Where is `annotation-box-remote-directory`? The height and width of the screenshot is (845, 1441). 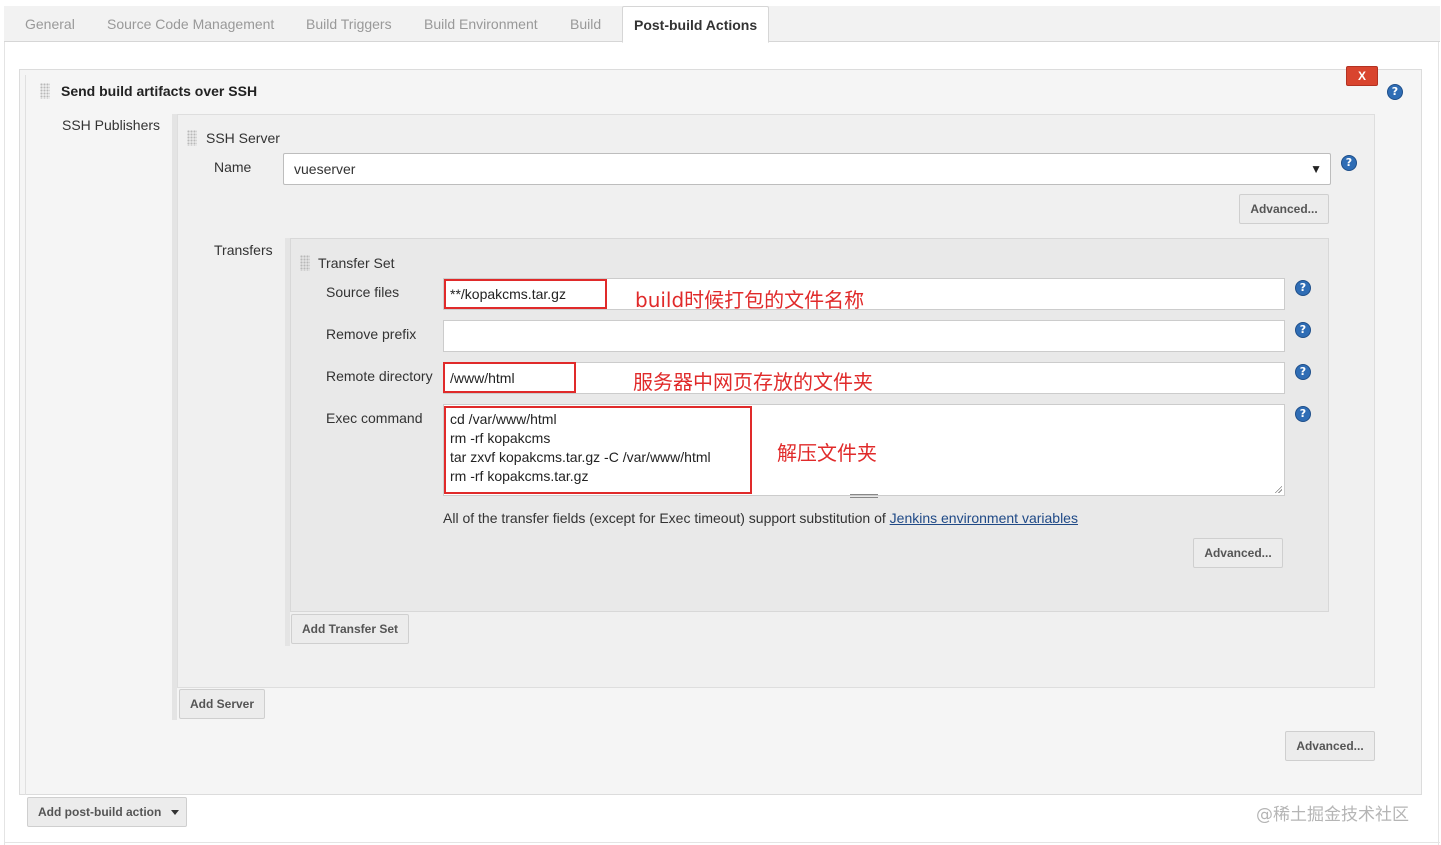
annotation-box-remote-directory is located at coordinates (509, 377).